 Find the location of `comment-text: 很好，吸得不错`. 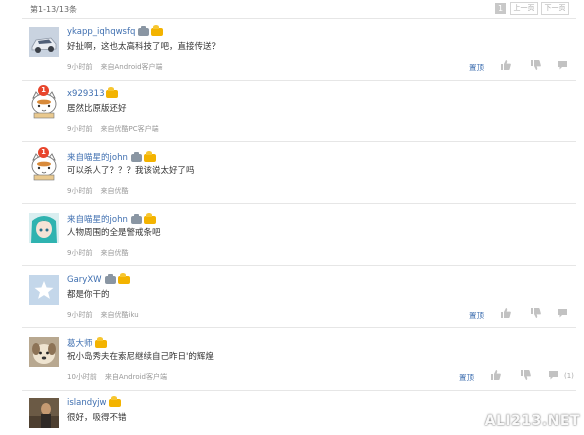

comment-text: 很好，吸得不错 is located at coordinates (97, 418).